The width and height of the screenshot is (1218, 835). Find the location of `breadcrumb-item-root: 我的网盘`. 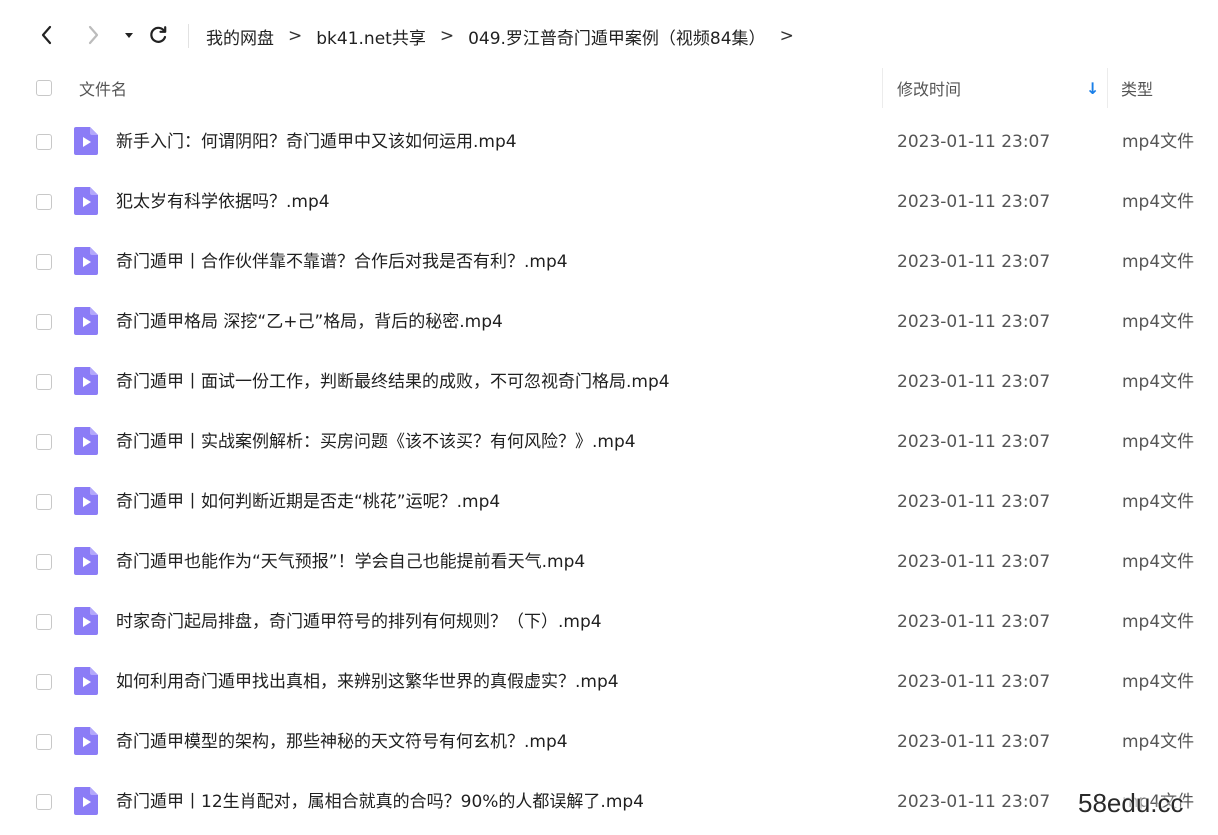

breadcrumb-item-root: 我的网盘 is located at coordinates (240, 36).